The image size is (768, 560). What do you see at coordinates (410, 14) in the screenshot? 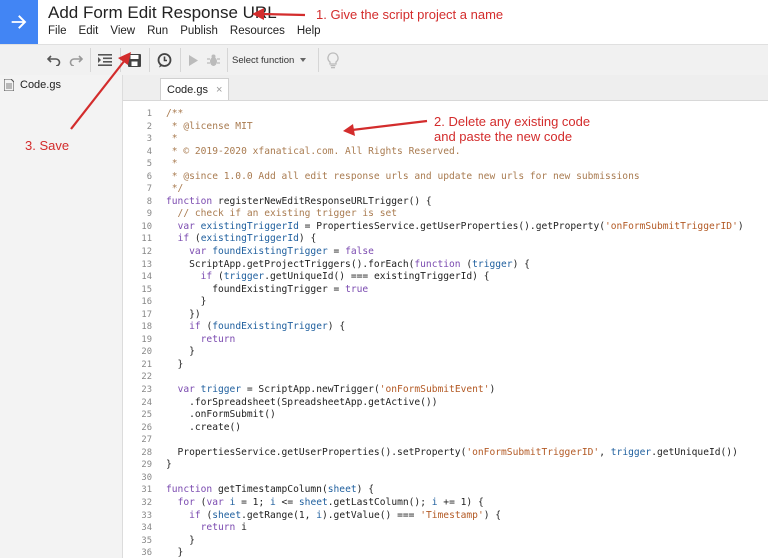
I see `annotation-1: 1. Give the script project a name` at bounding box center [410, 14].